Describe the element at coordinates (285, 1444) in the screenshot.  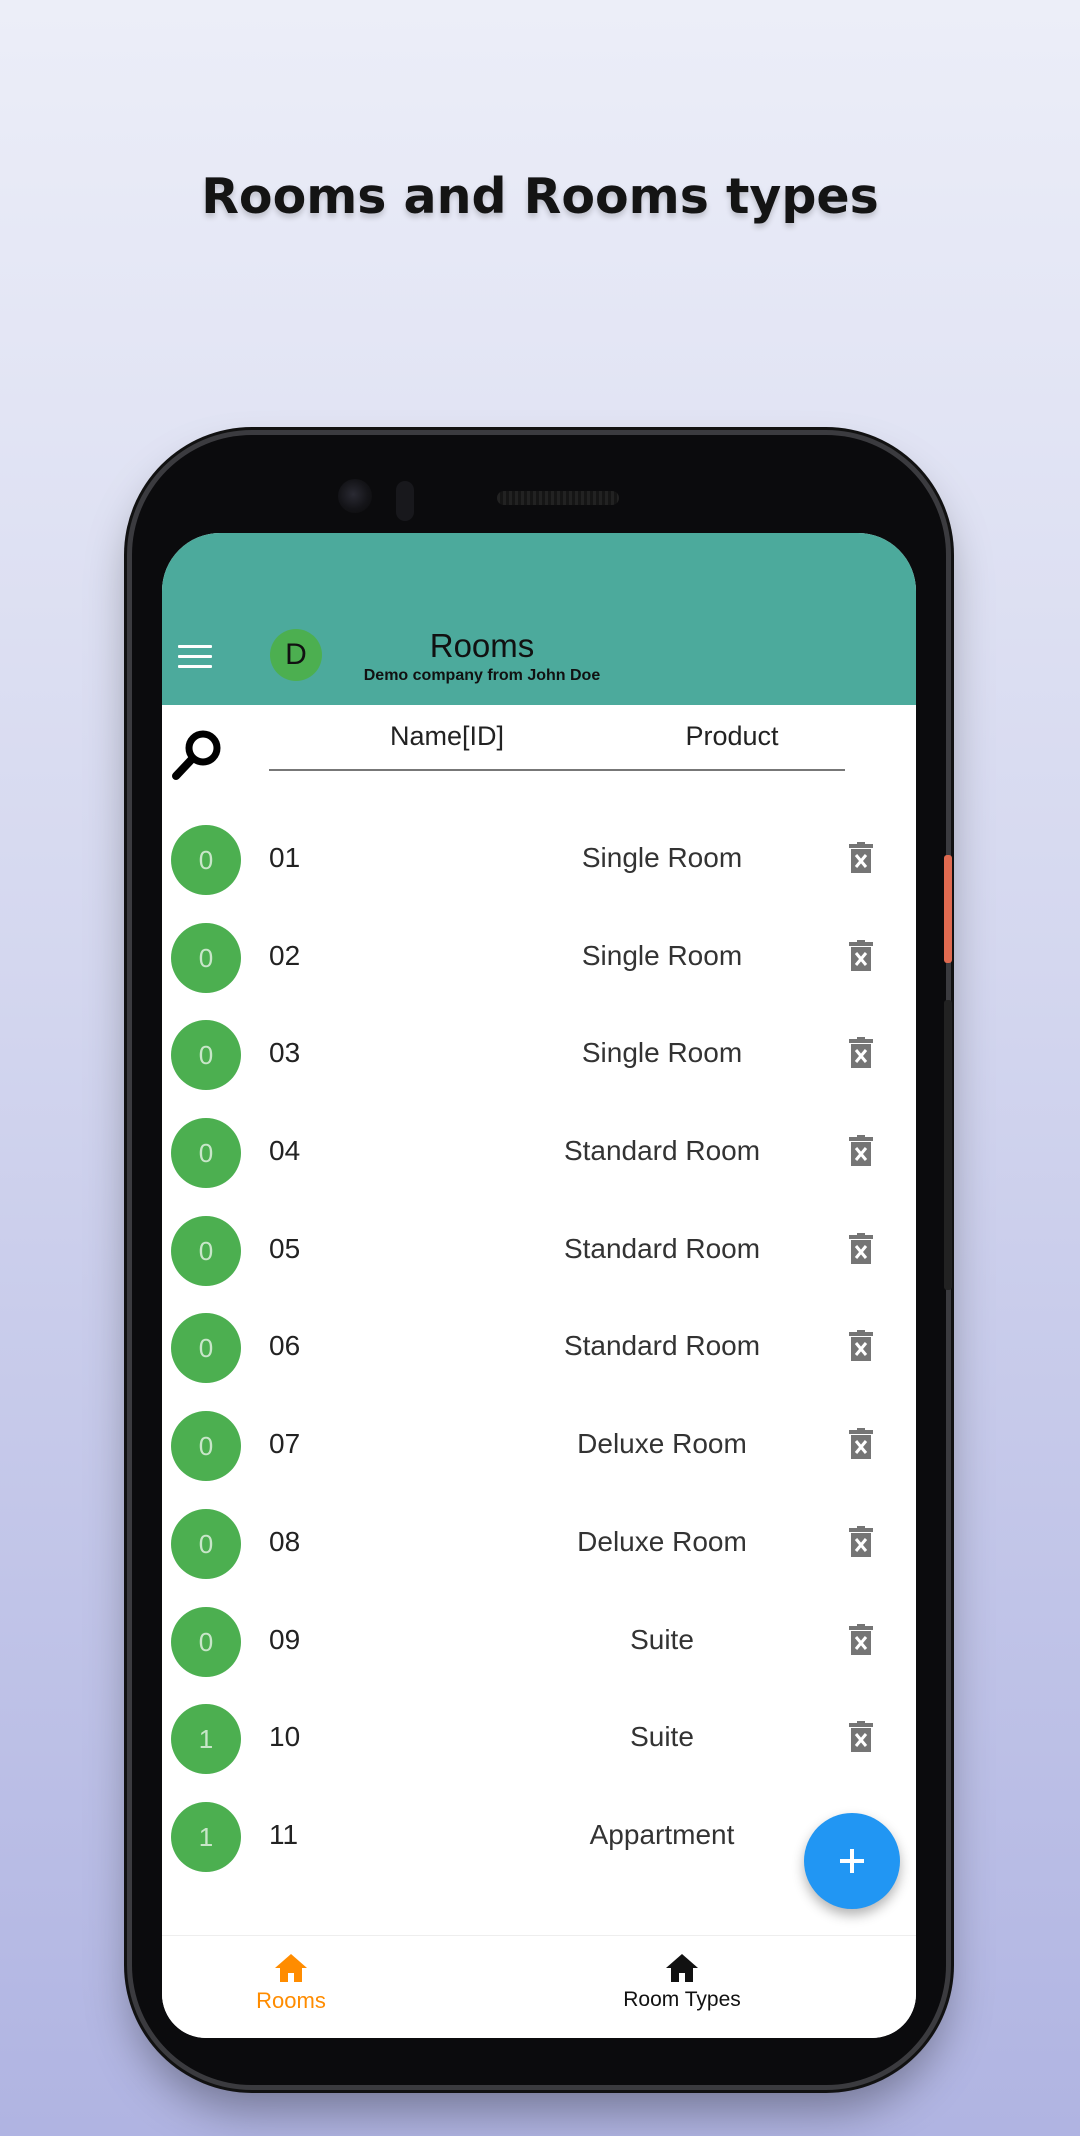
I see `room-id: 07` at that location.